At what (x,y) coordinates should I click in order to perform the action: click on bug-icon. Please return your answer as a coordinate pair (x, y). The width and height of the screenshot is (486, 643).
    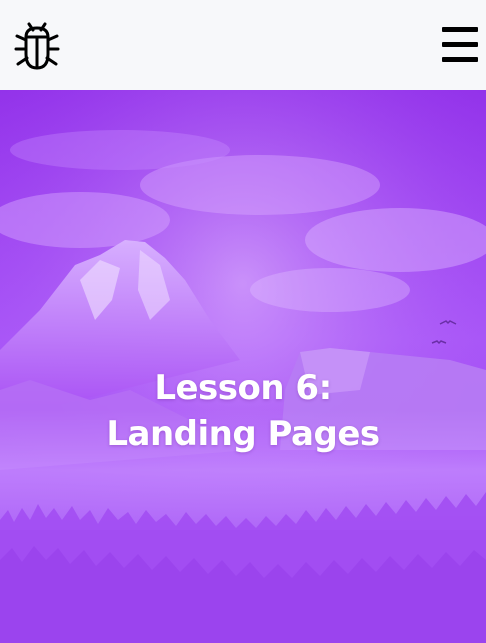
    Looking at the image, I should click on (37, 46).